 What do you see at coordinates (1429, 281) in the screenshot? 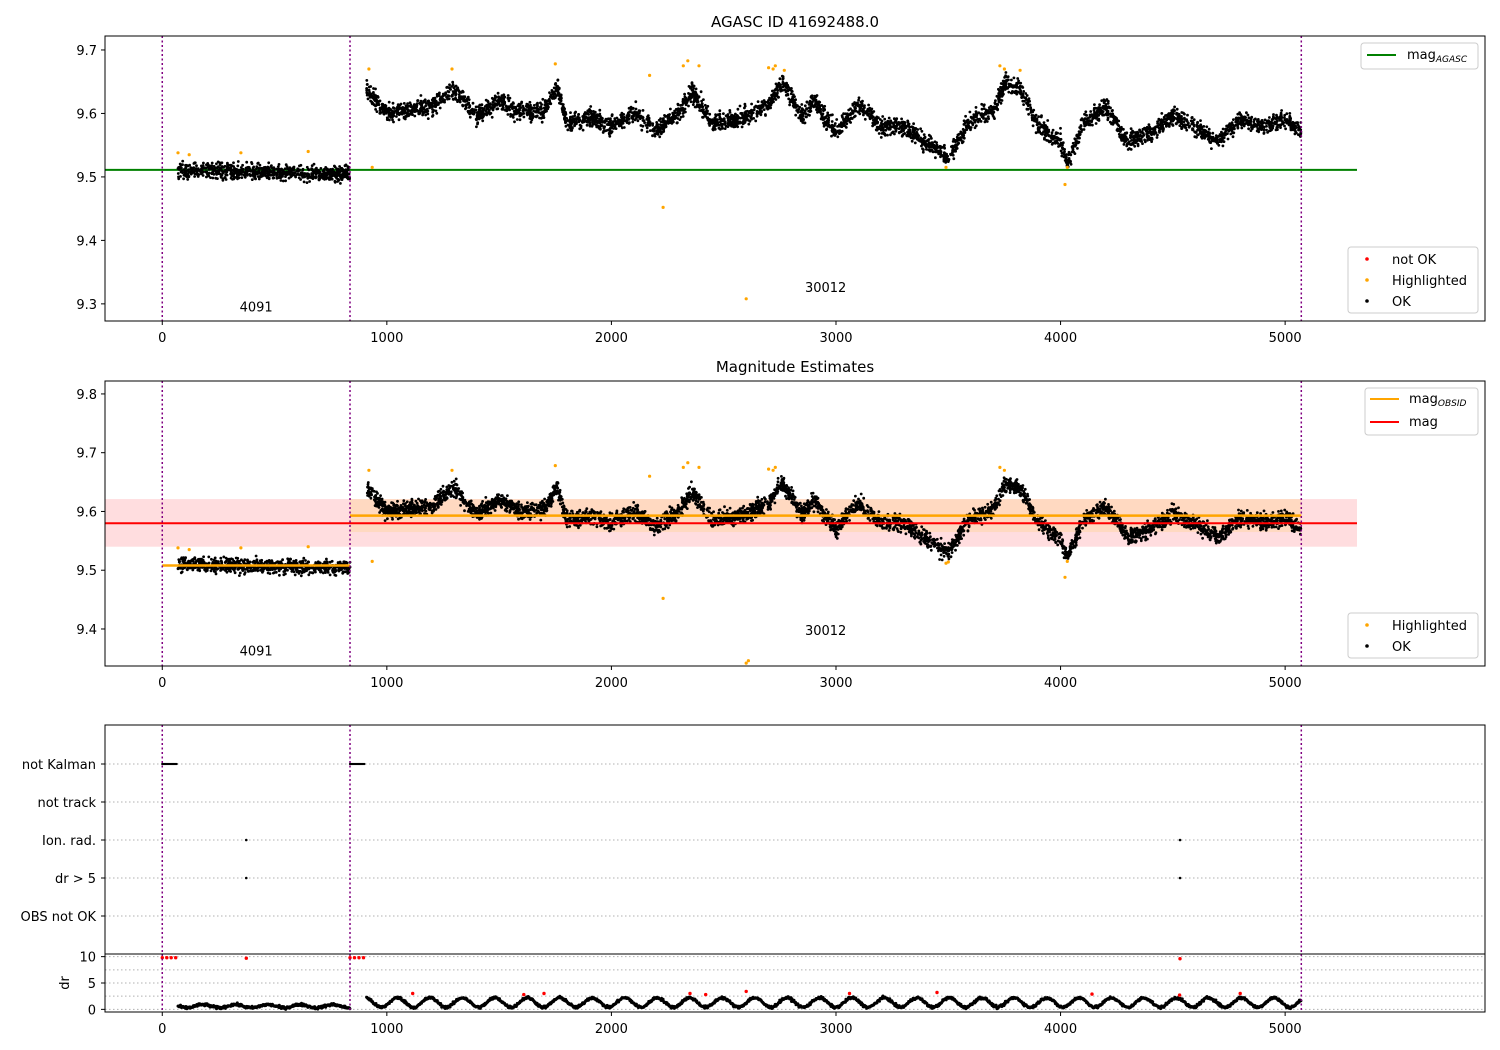
I see `legend-label: Highlighted` at bounding box center [1429, 281].